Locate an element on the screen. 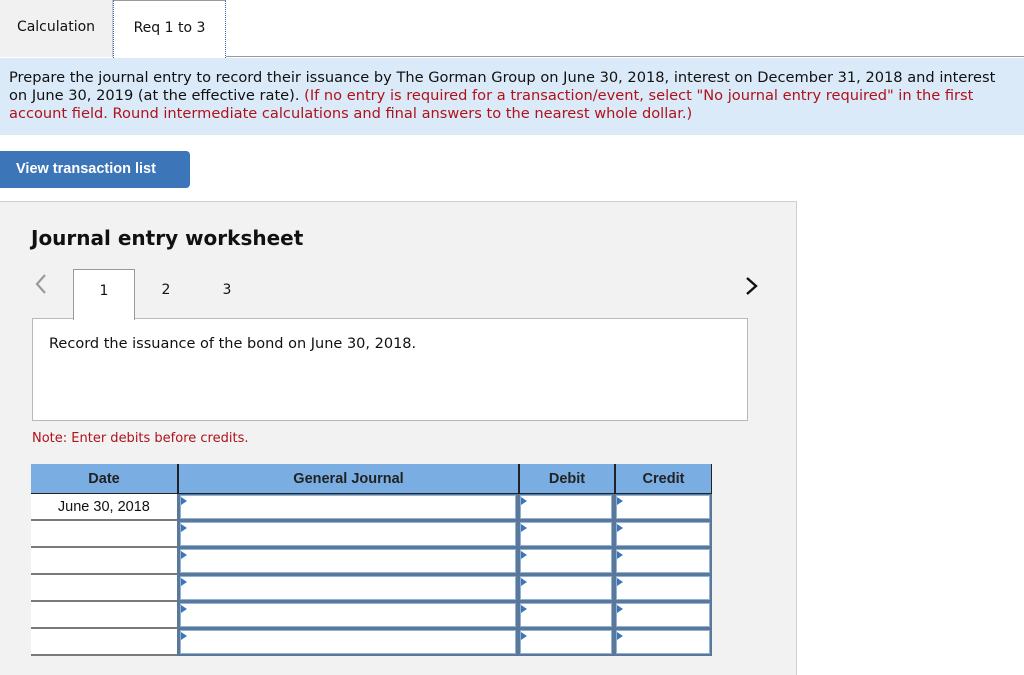 This screenshot has height=675, width=1024. table-row: June 30, 2018 is located at coordinates (371, 507).